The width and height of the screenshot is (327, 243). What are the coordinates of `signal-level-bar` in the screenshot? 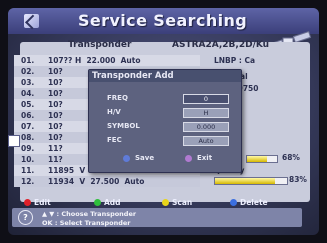 It's located at (262, 159).